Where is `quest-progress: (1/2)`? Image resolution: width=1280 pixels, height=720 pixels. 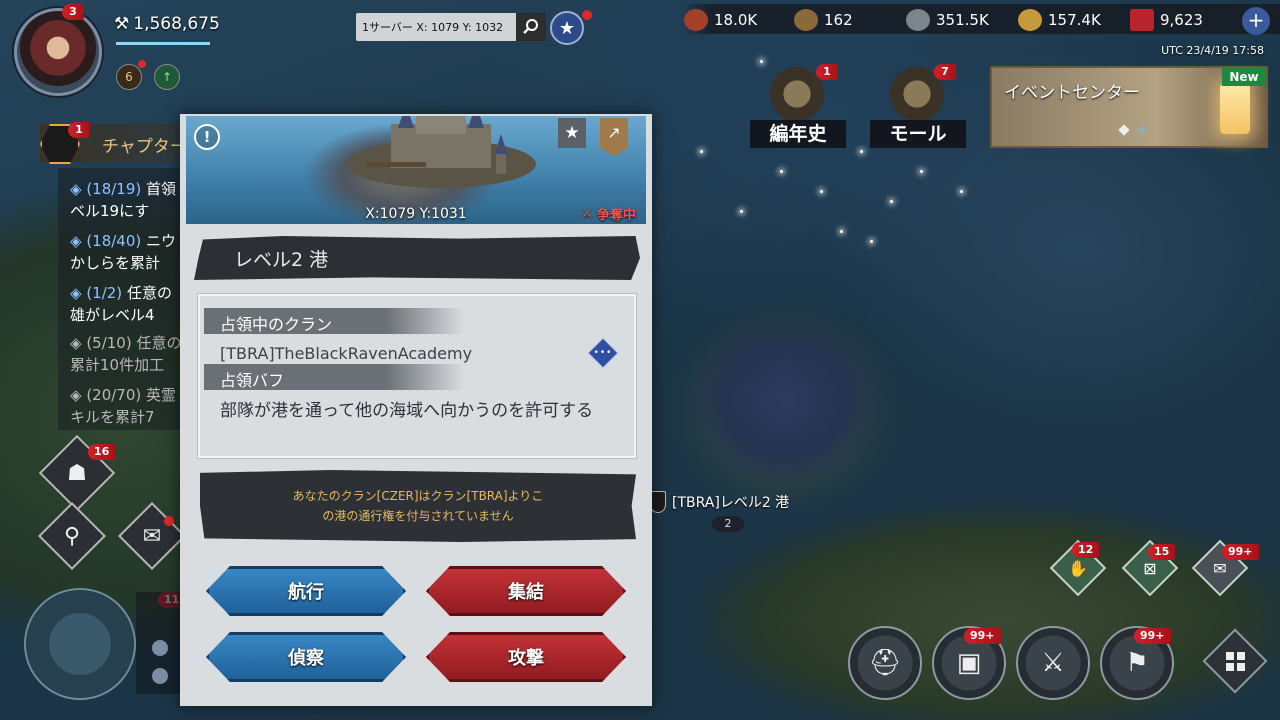
quest-progress: (1/2) is located at coordinates (104, 293).